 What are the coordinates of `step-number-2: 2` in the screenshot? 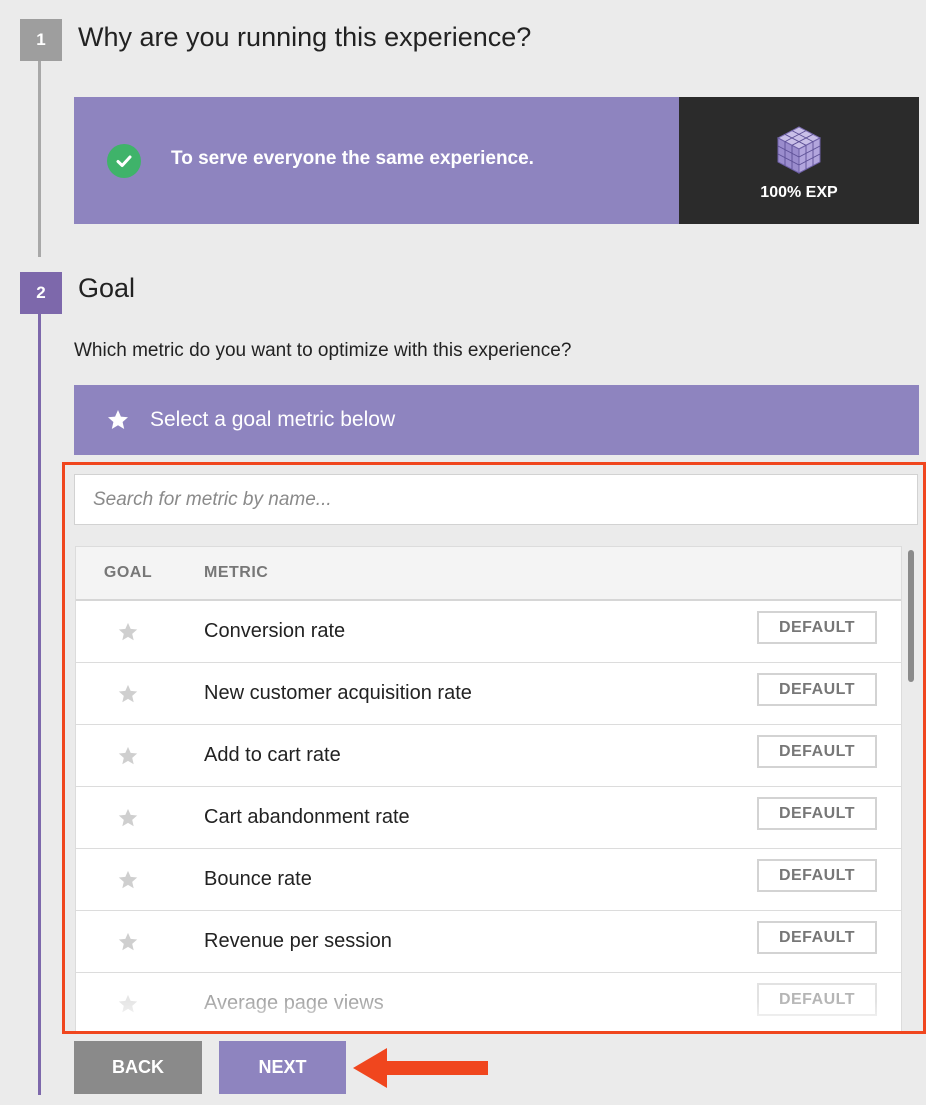 It's located at (41, 293).